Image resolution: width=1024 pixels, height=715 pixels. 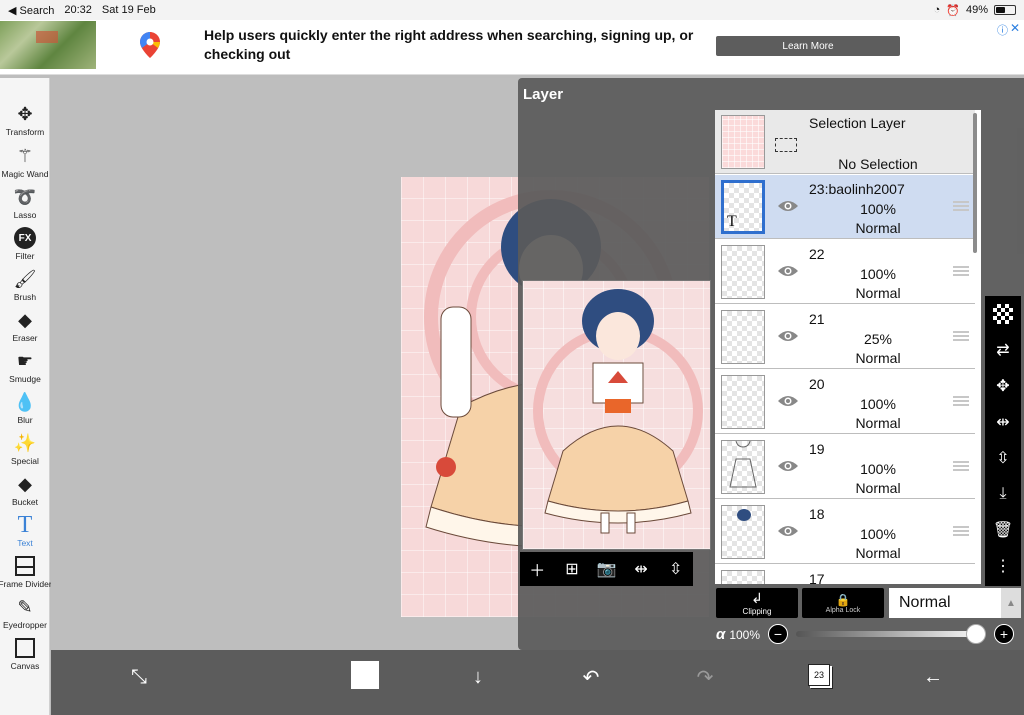 I want to click on ad-close-icon: ✕, so click(x=1015, y=28).